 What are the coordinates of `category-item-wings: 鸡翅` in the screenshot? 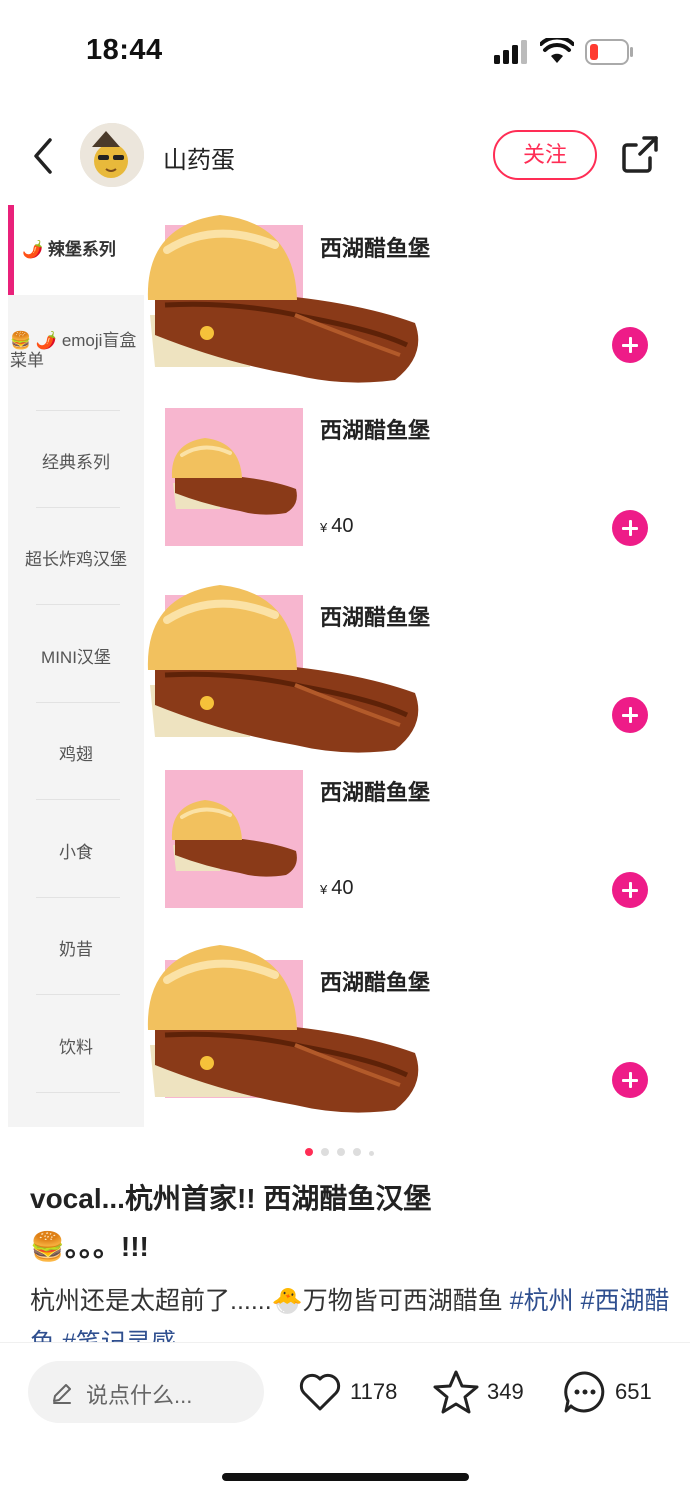 It's located at (76, 752).